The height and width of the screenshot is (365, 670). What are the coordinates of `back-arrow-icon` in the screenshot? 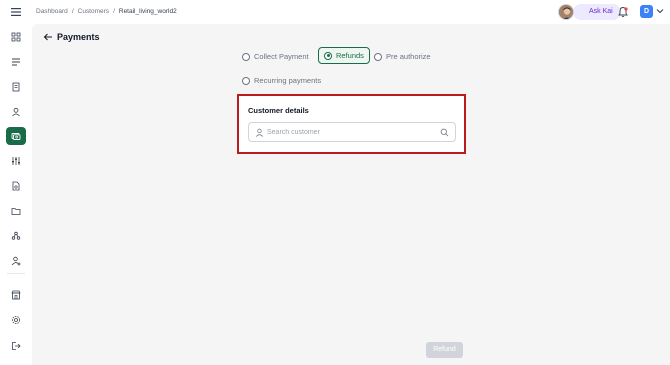 It's located at (48, 37).